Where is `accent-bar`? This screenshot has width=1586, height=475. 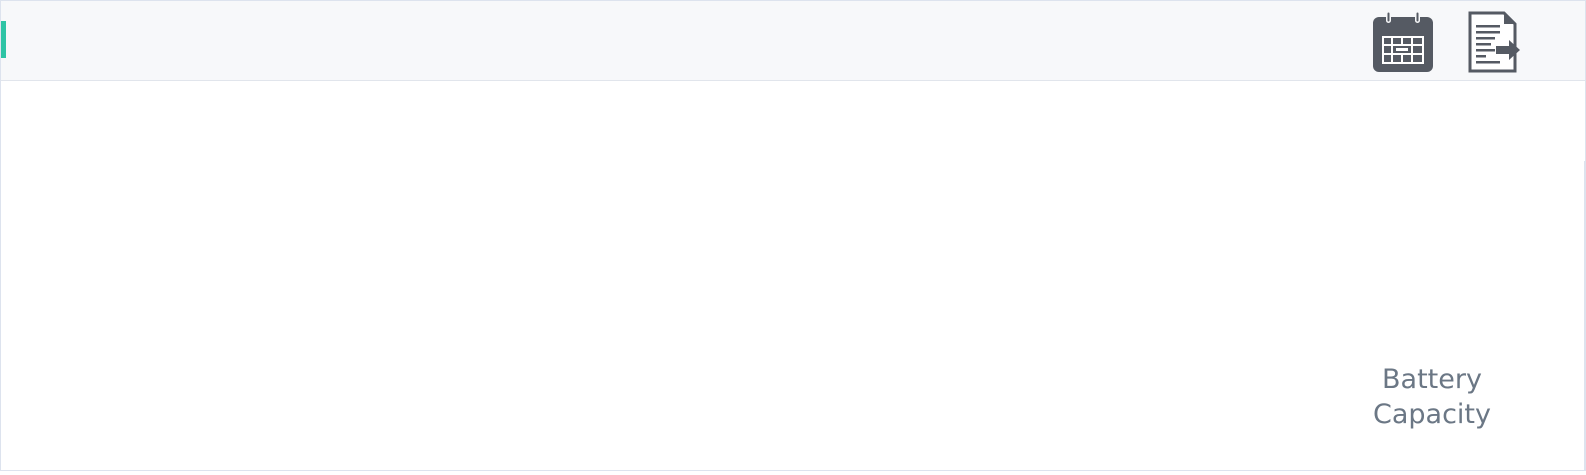
accent-bar is located at coordinates (3, 39).